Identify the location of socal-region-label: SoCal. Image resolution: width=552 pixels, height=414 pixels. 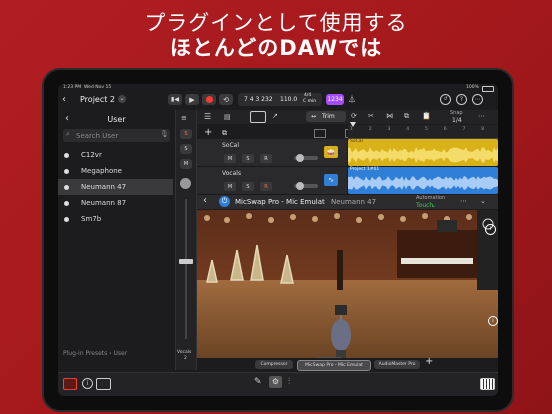
(356, 141).